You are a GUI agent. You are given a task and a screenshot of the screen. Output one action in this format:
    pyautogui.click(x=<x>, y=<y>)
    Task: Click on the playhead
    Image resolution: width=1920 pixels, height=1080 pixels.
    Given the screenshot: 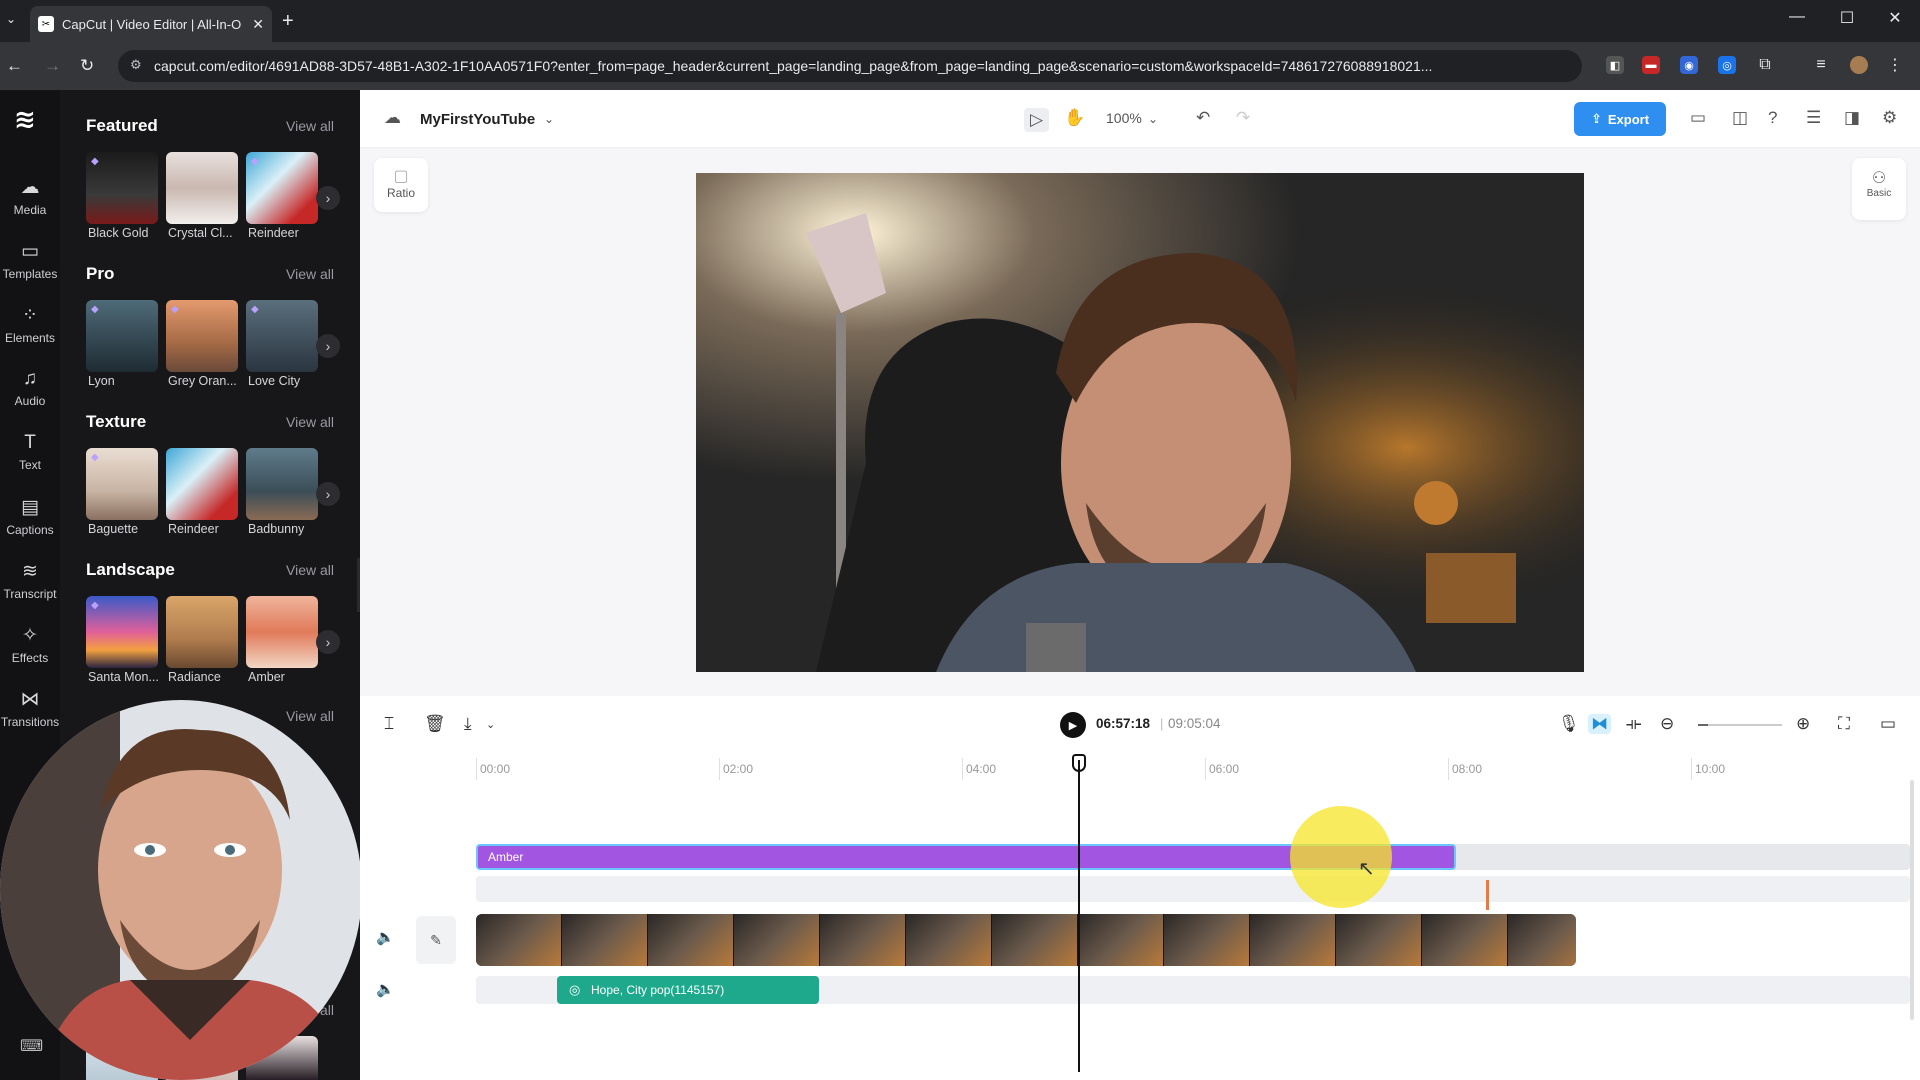 What is the action you would take?
    pyautogui.click(x=1079, y=916)
    